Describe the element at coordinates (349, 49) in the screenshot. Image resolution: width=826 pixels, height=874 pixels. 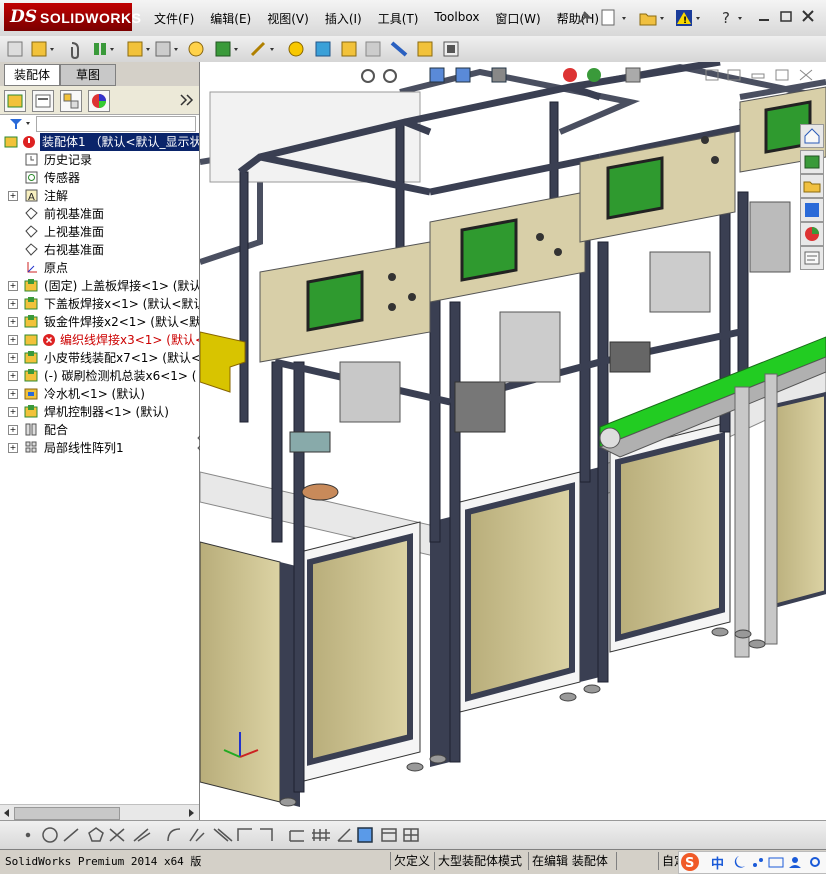
I see `instant3d-icon` at that location.